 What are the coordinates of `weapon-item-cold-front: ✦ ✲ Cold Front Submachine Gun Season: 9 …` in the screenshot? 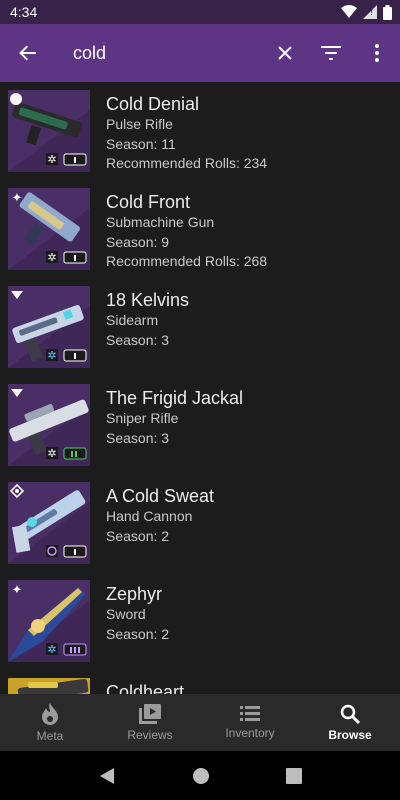 It's located at (200, 229).